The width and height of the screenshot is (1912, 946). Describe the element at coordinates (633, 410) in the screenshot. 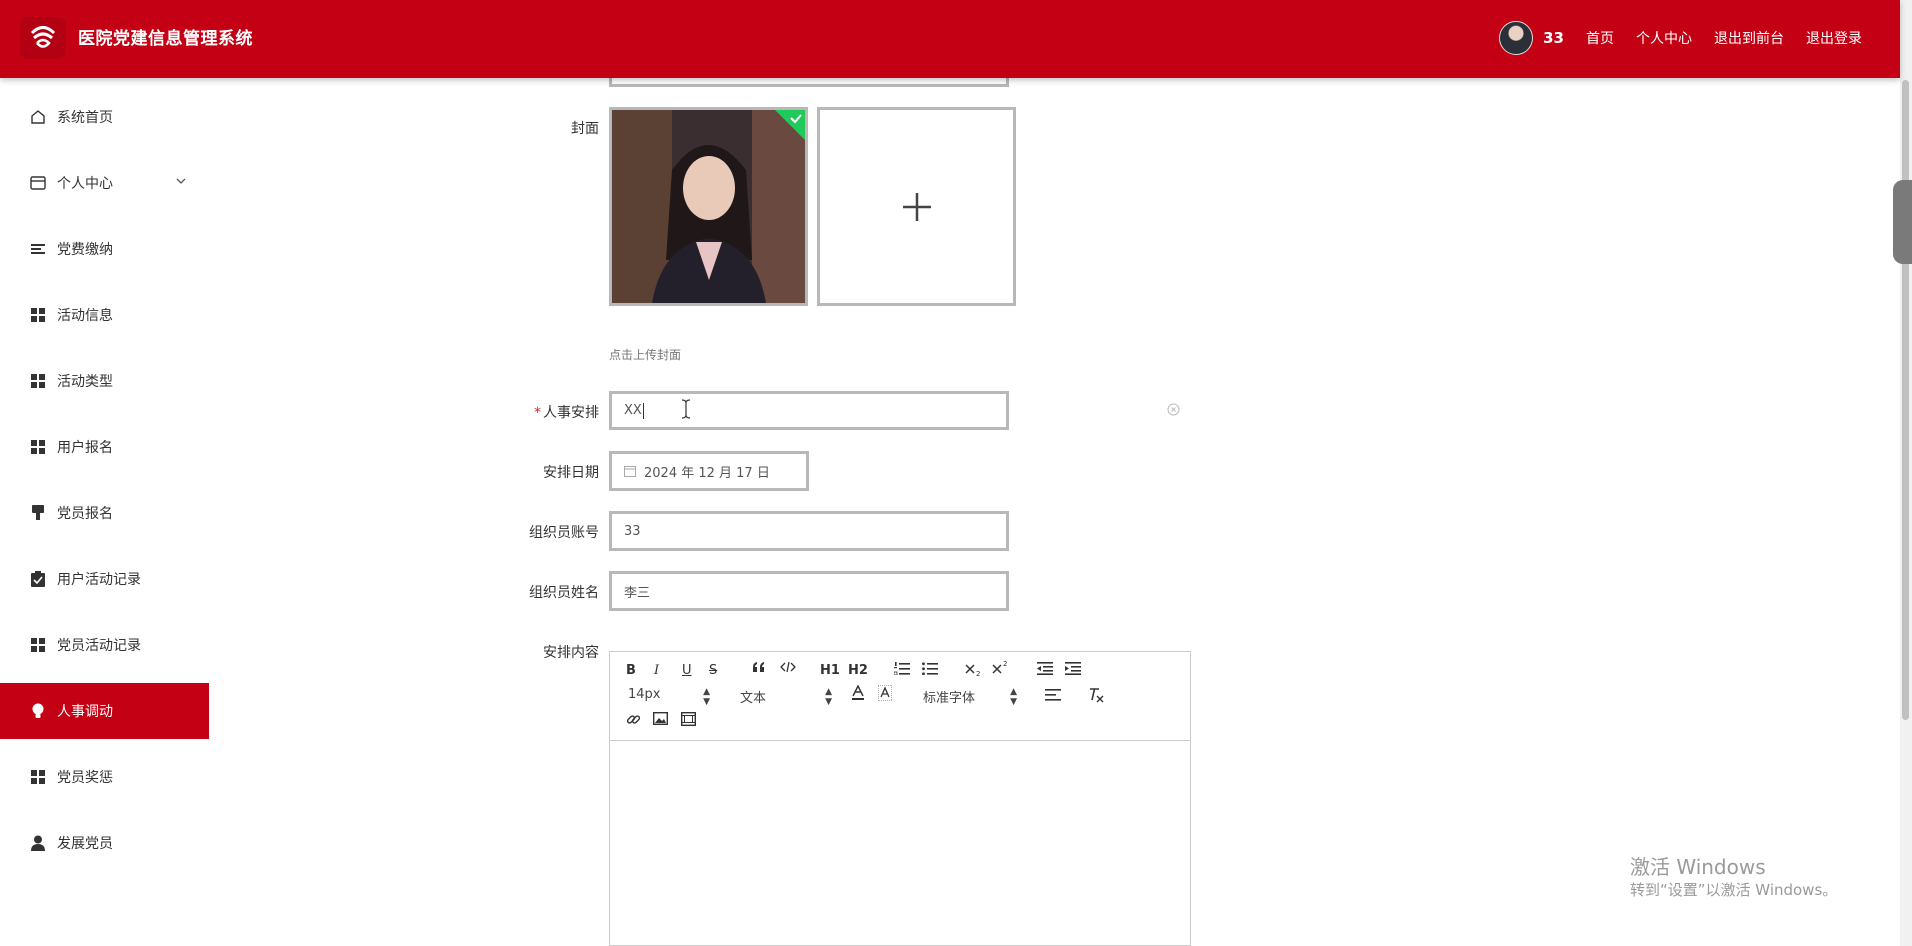

I see `personnel-input-value: XX` at that location.